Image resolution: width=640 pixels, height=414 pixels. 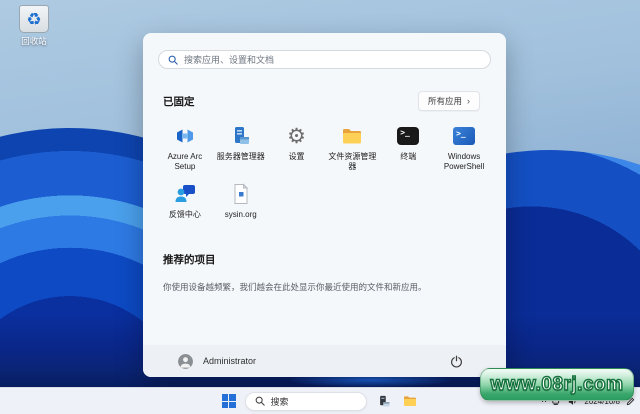 What do you see at coordinates (185, 194) in the screenshot?
I see `feedback-hub-icon` at bounding box center [185, 194].